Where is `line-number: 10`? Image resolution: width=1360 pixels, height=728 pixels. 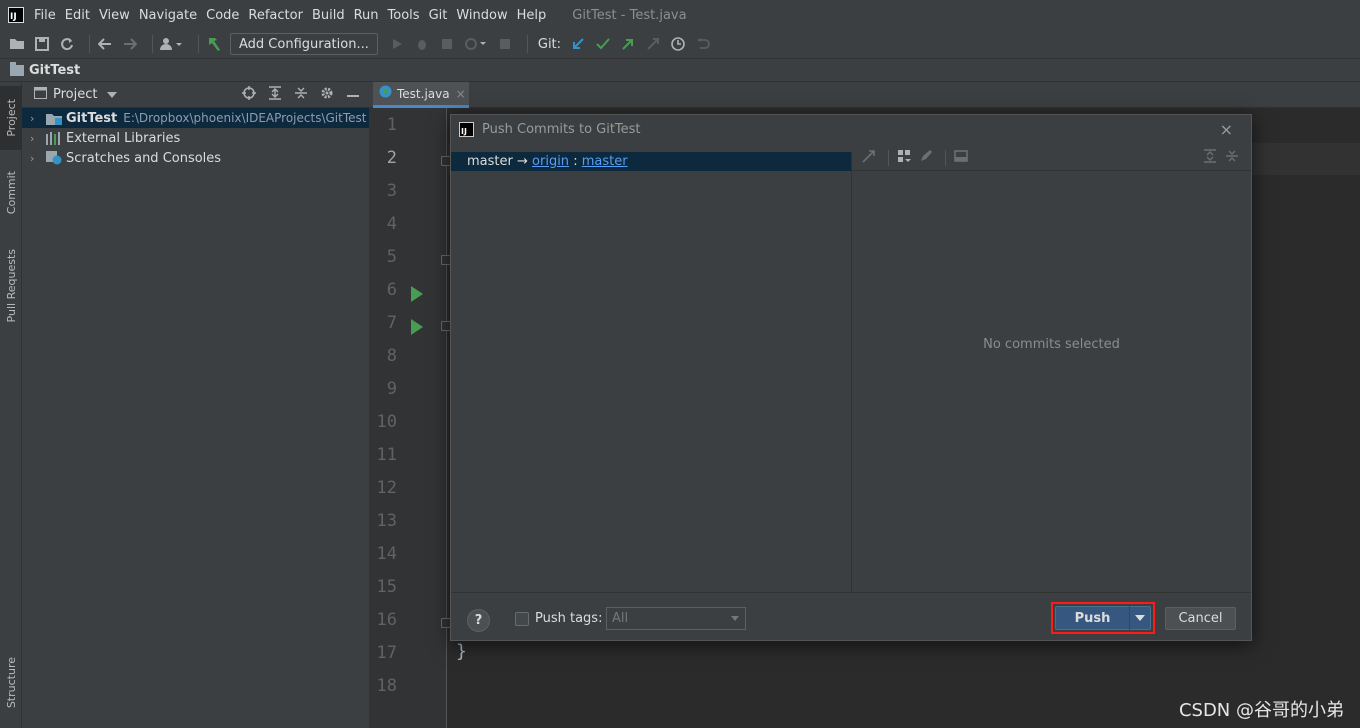 line-number: 10 is located at coordinates (386, 422).